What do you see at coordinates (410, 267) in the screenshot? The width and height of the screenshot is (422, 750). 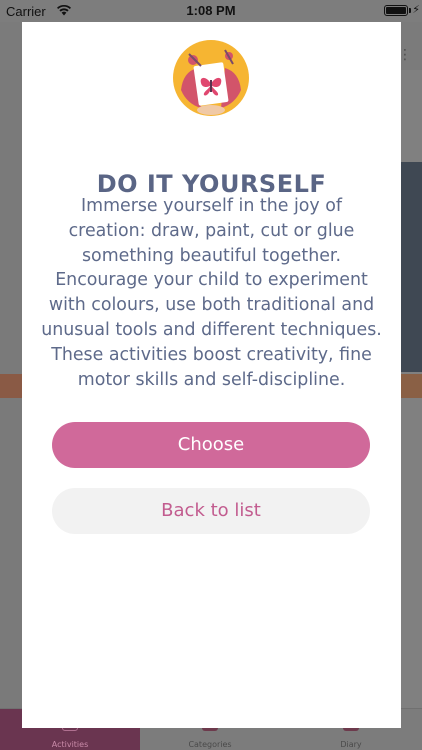 I see `background-card` at bounding box center [410, 267].